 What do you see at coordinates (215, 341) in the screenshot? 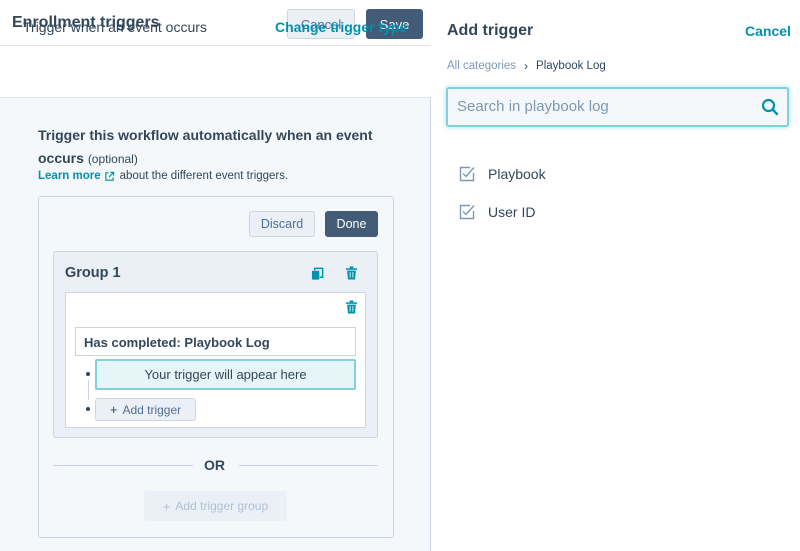
I see `condition-label: Has completed: Playbook Log` at bounding box center [215, 341].